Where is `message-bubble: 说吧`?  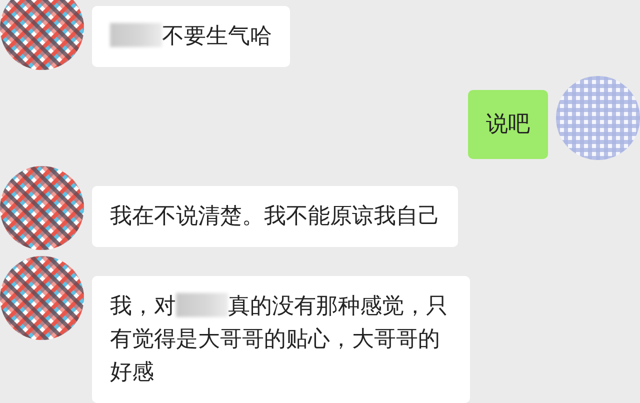
message-bubble: 说吧 is located at coordinates (508, 124).